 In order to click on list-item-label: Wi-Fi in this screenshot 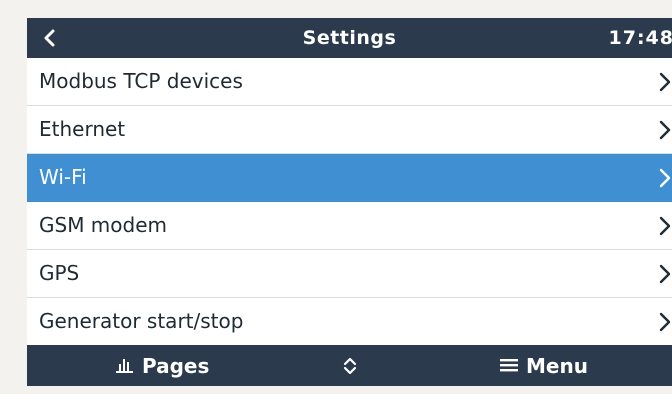, I will do `click(63, 177)`.